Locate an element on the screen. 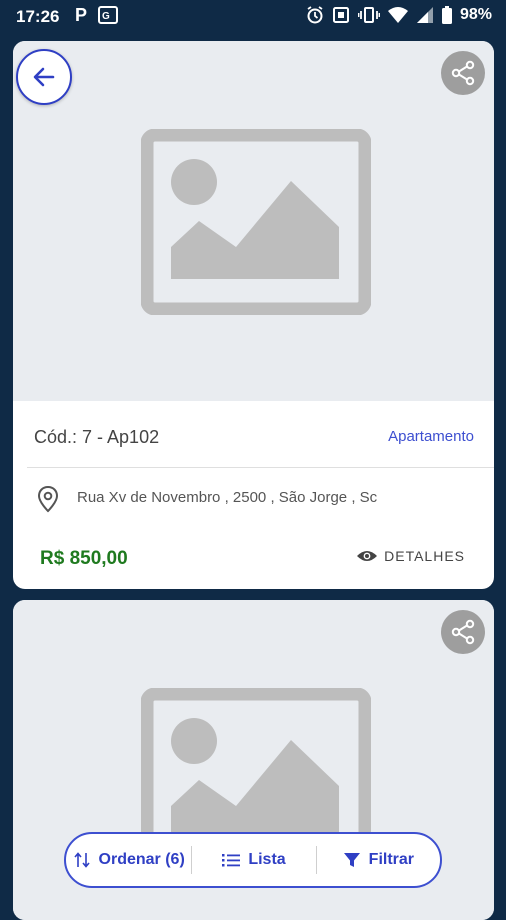 The image size is (506, 920). arrow-back-icon is located at coordinates (44, 77).